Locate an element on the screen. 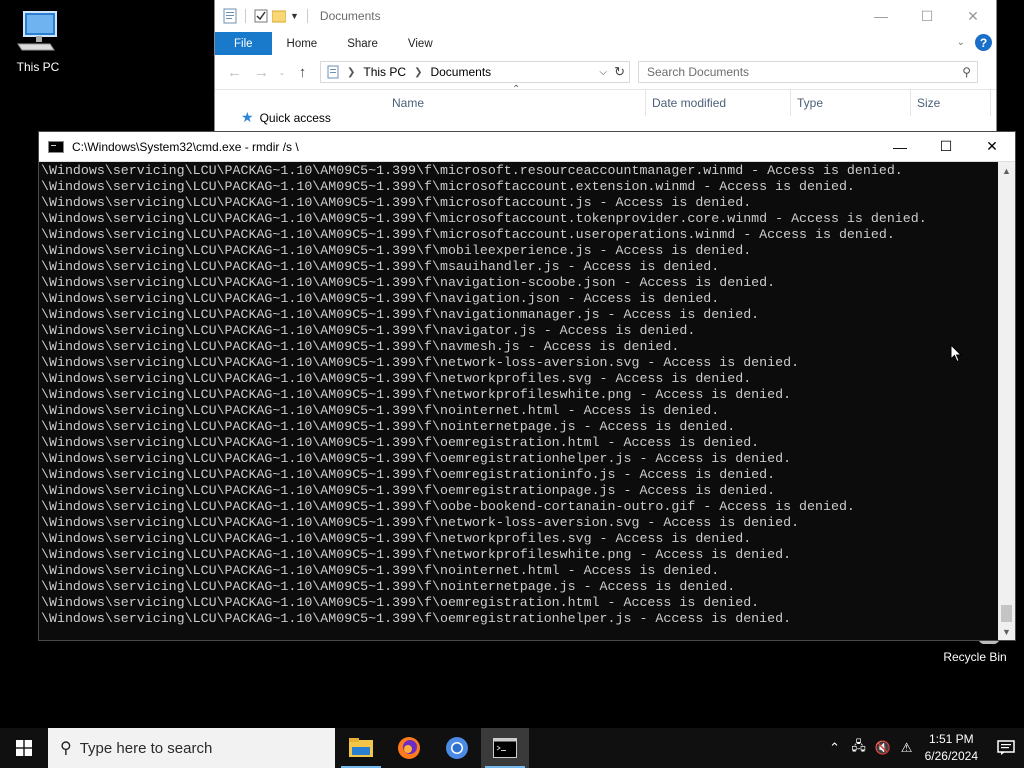 Image resolution: width=1024 pixels, height=768 pixels. tab-home: Home is located at coordinates (302, 43).